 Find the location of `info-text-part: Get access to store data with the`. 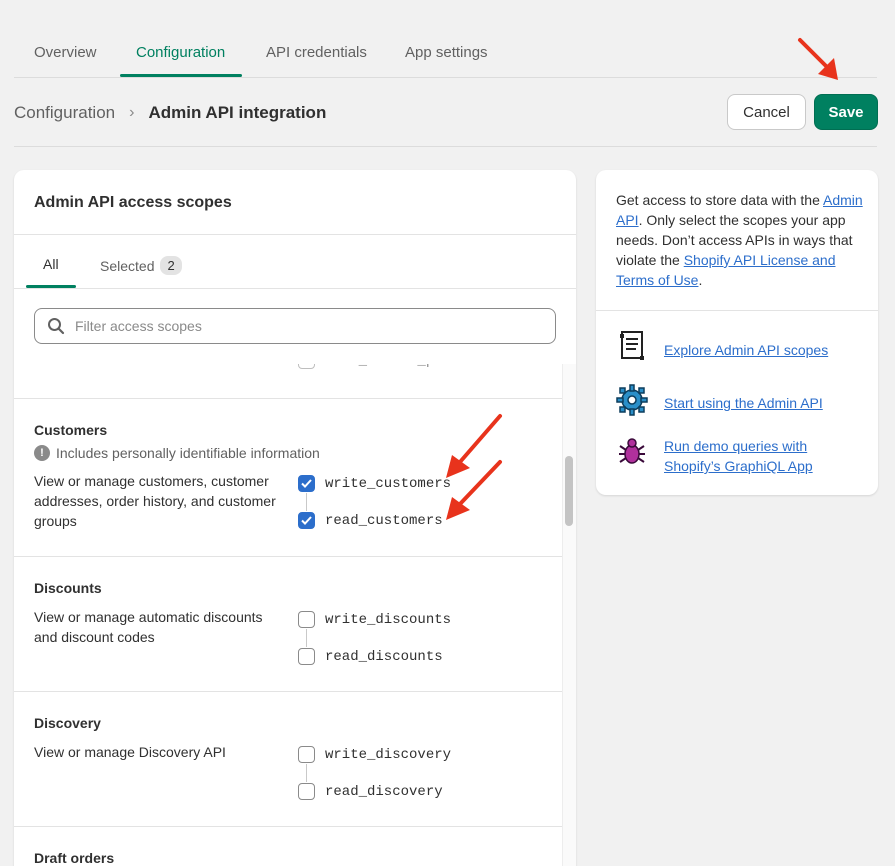

info-text-part: Get access to store data with the is located at coordinates (719, 200).